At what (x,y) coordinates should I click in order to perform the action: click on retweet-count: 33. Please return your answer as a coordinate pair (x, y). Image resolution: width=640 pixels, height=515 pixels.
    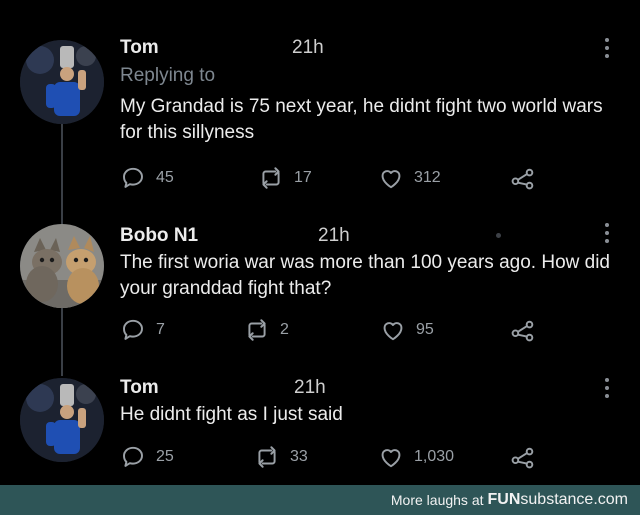
    Looking at the image, I should click on (299, 456).